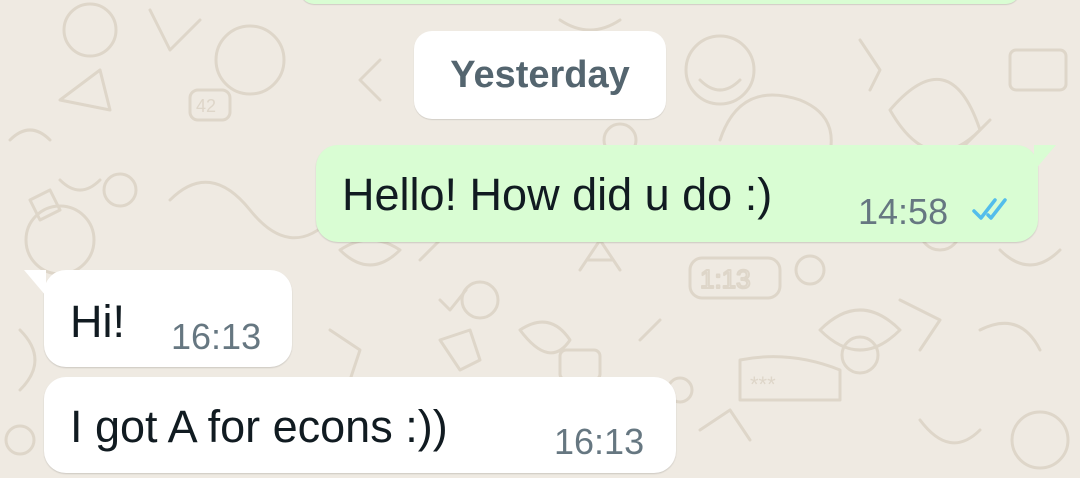 This screenshot has width=1080, height=478. What do you see at coordinates (259, 426) in the screenshot?
I see `message-text: I got A for econs :))` at bounding box center [259, 426].